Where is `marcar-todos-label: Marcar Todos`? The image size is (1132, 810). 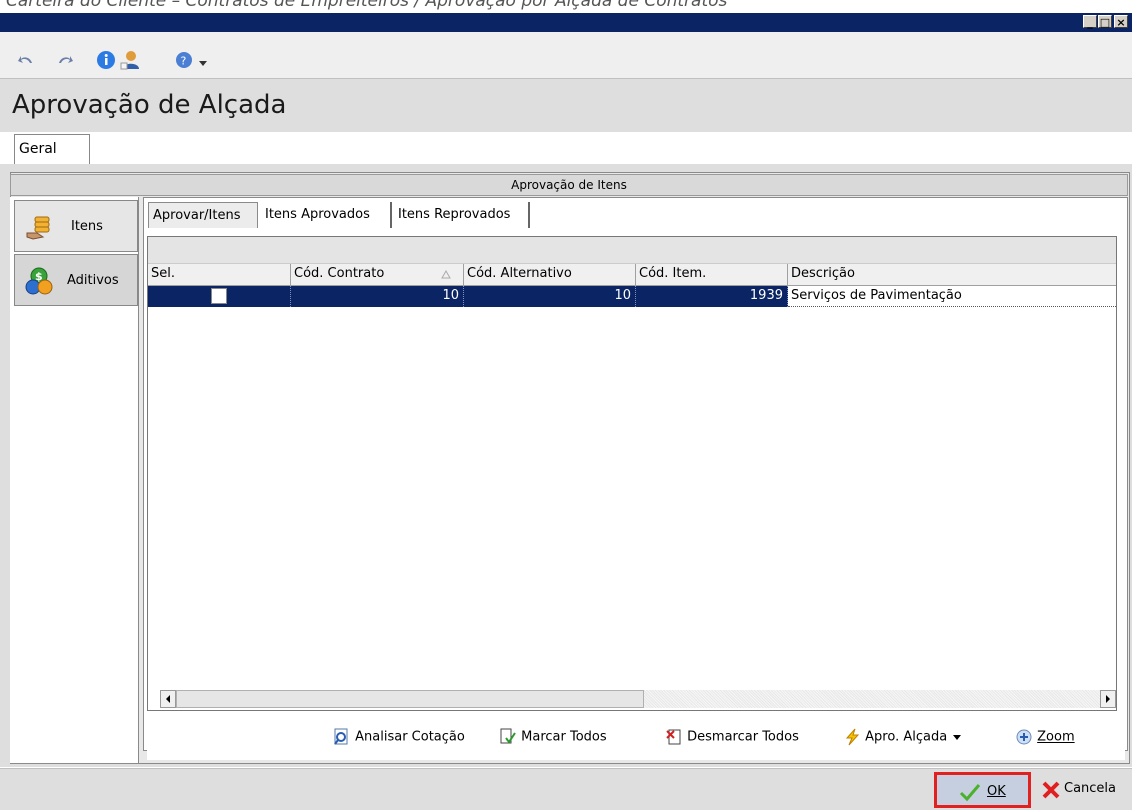
marcar-todos-label: Marcar Todos is located at coordinates (564, 737).